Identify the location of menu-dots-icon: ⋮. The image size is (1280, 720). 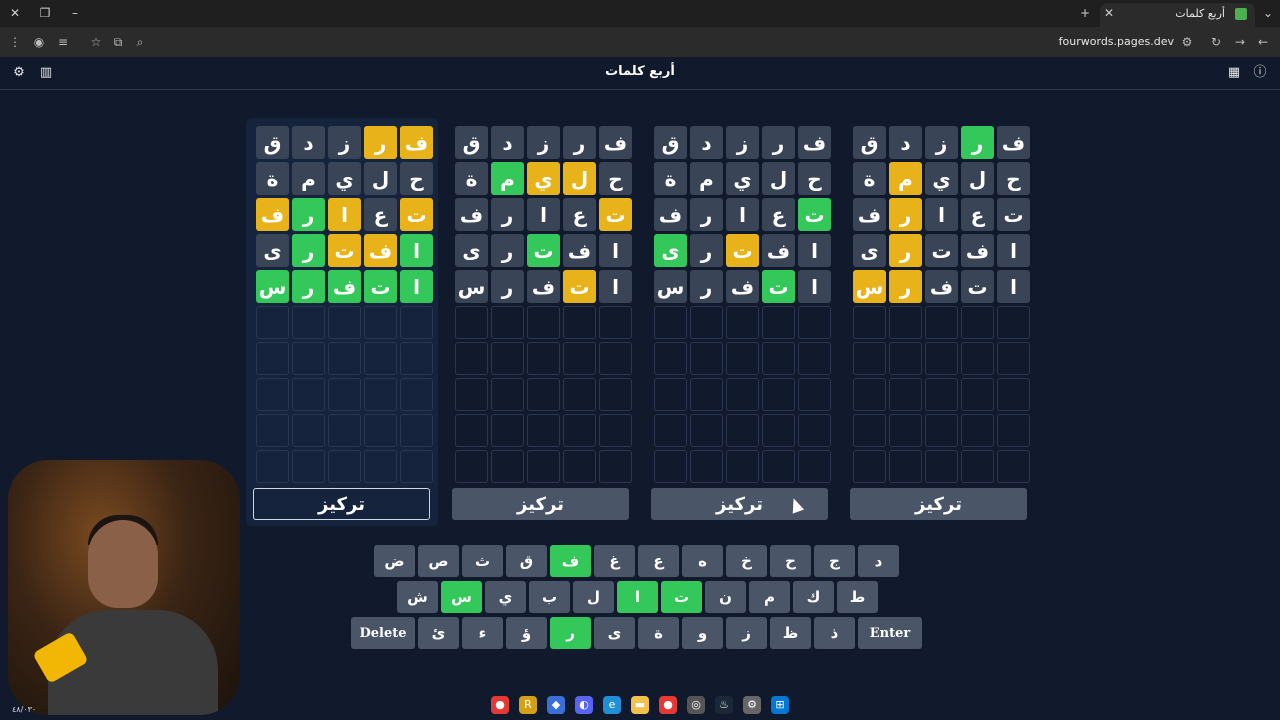
(15, 42).